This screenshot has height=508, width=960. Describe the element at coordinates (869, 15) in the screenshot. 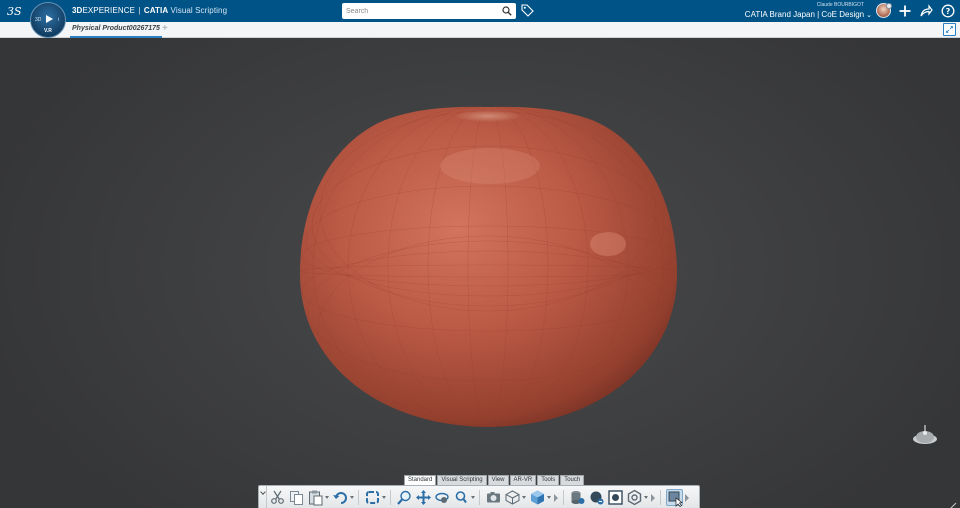

I see `chevron-down-icon: ⌄` at that location.